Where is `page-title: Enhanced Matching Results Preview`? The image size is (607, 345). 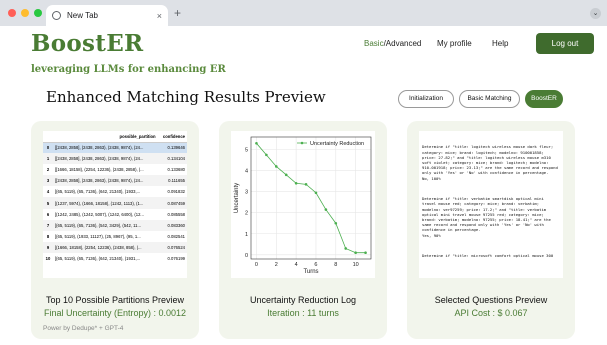 page-title: Enhanced Matching Results Preview is located at coordinates (186, 97).